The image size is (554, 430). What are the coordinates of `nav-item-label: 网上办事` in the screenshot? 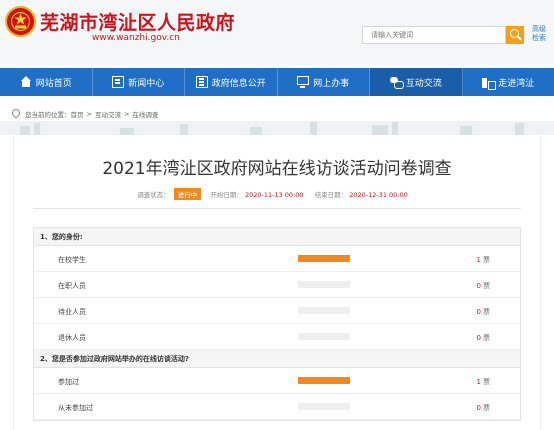 It's located at (331, 83).